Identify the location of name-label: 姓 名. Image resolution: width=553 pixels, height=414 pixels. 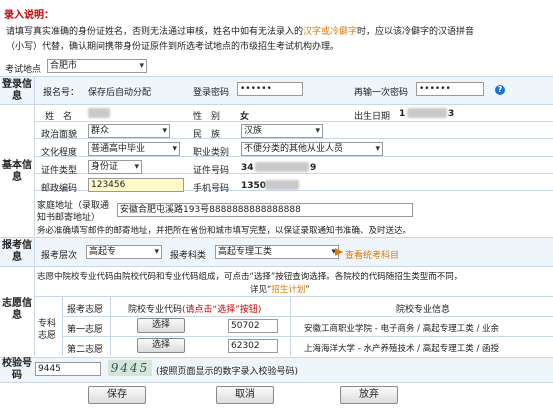
(59, 117).